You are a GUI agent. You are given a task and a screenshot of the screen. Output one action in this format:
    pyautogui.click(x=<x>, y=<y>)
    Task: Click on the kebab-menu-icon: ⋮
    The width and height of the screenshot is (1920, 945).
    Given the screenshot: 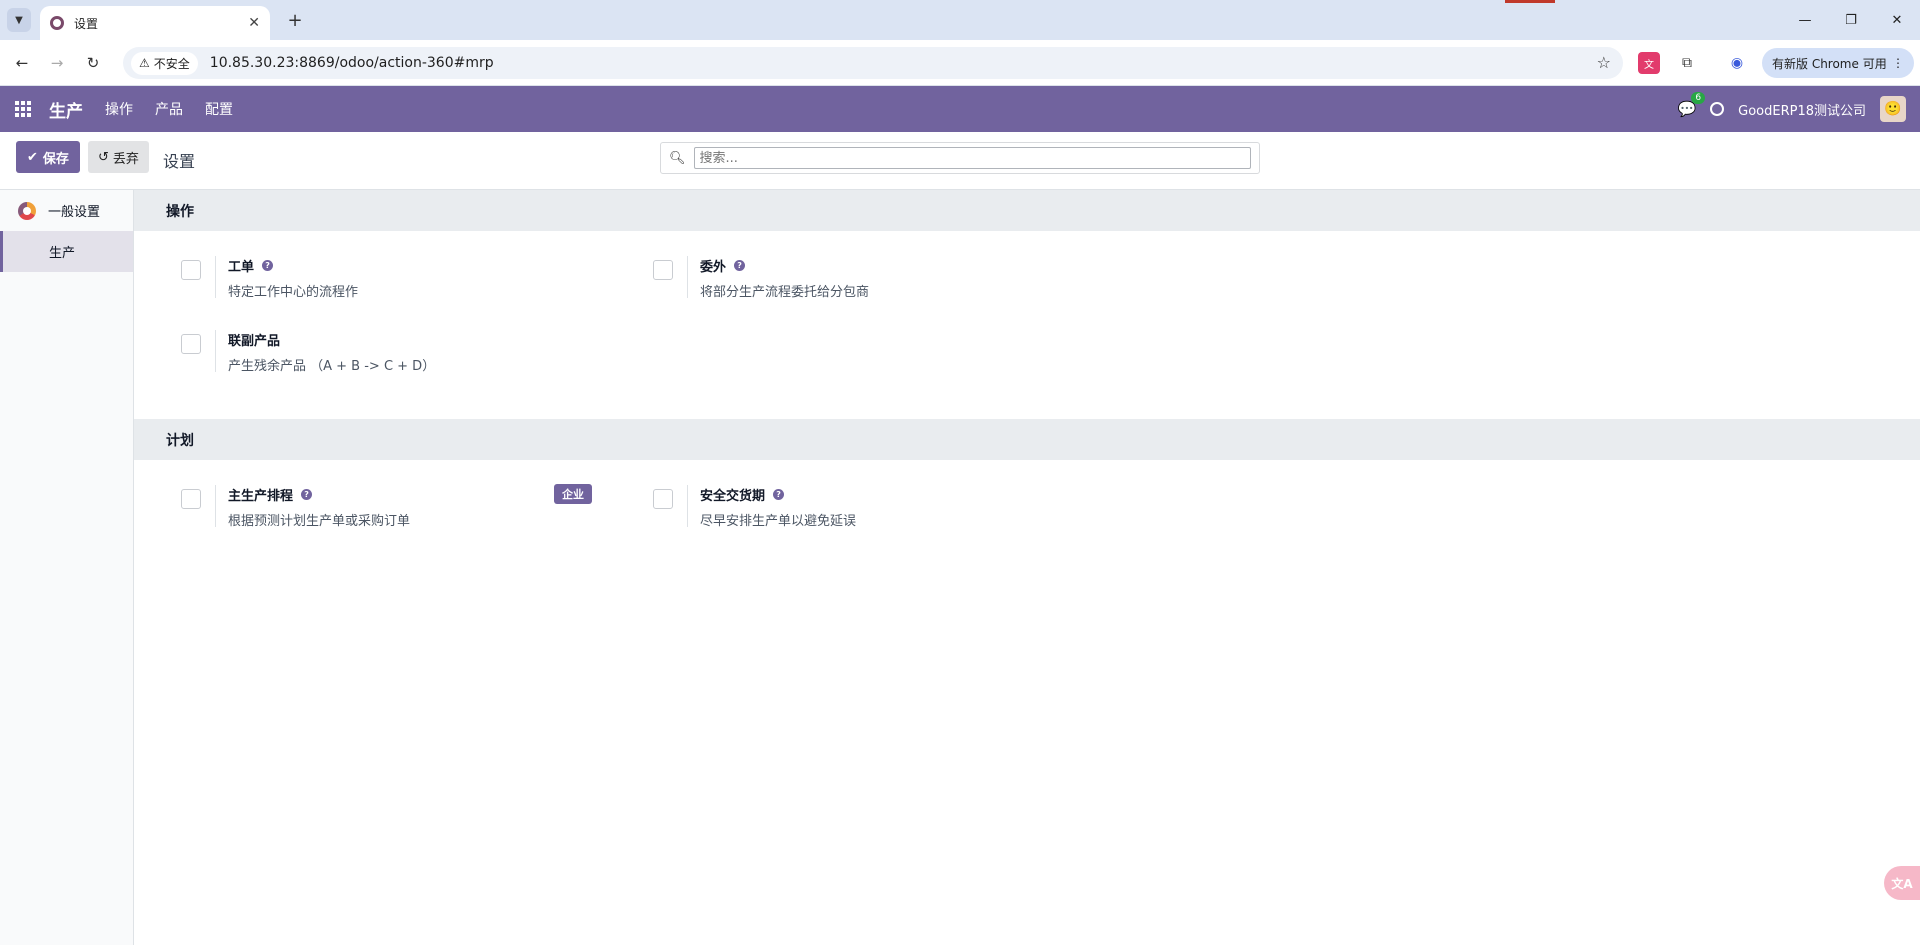 What is the action you would take?
    pyautogui.click(x=1898, y=63)
    